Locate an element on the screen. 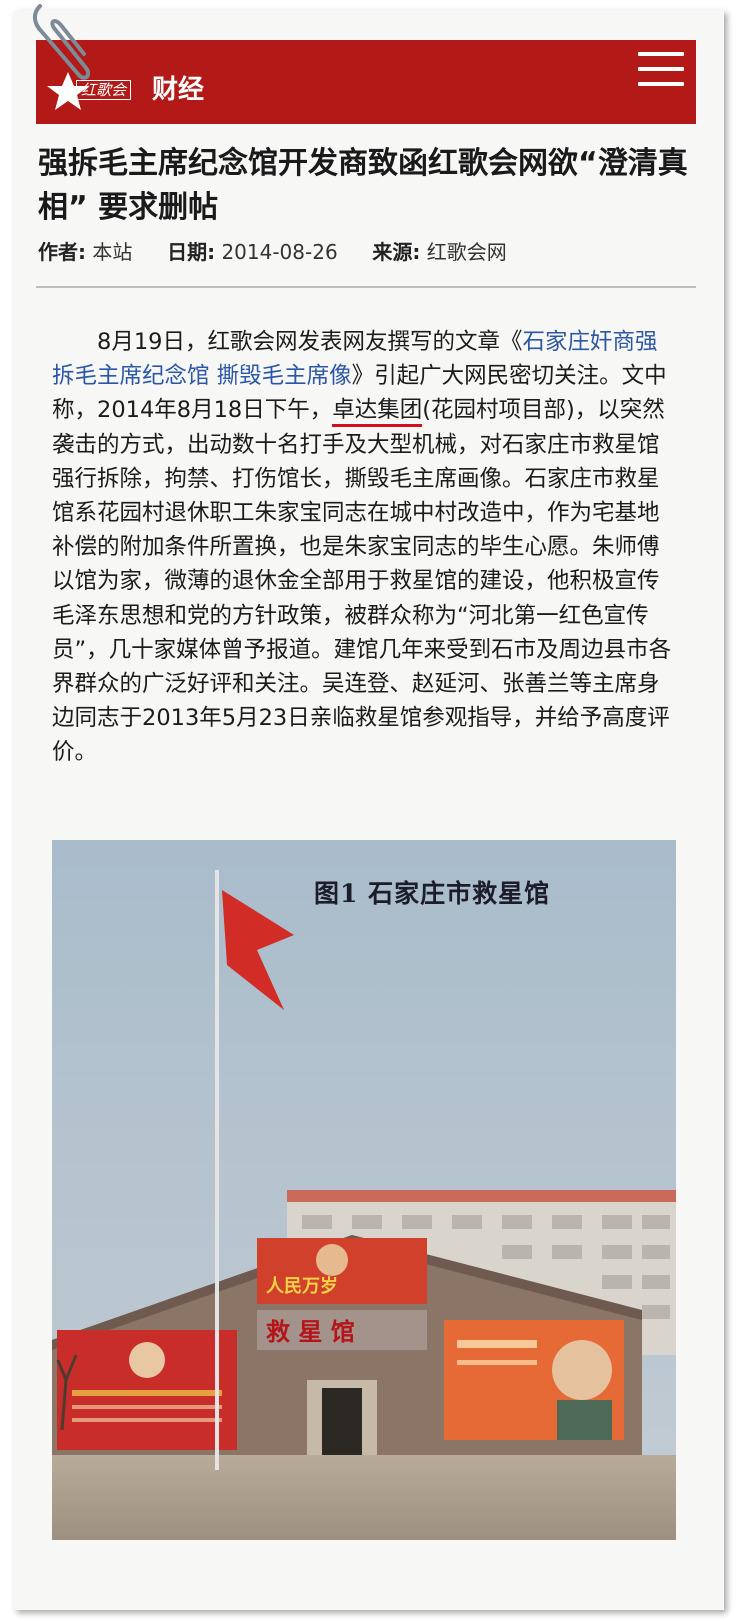 The height and width of the screenshot is (1621, 739). date-label: 日期: is located at coordinates (191, 252).